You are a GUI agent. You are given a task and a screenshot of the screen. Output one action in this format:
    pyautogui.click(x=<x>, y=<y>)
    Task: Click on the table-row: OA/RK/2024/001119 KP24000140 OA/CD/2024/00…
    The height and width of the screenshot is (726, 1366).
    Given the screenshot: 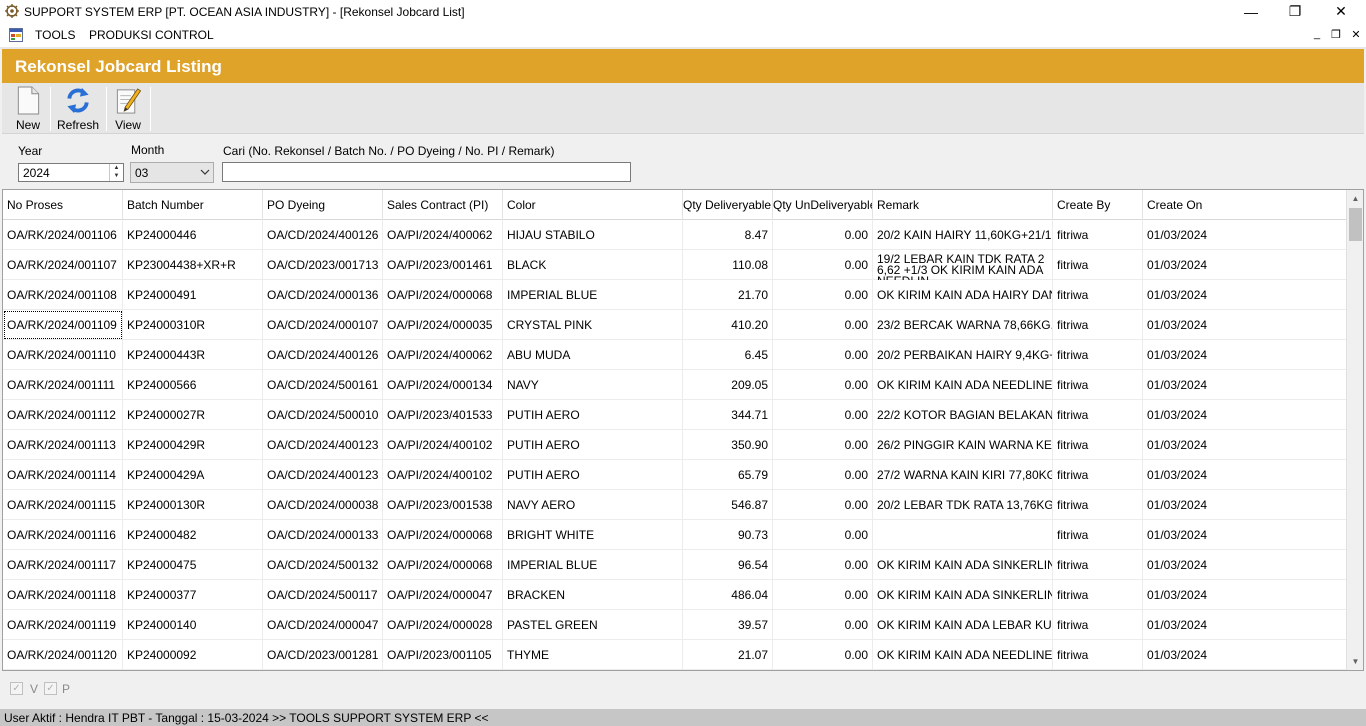 What is the action you would take?
    pyautogui.click(x=675, y=625)
    